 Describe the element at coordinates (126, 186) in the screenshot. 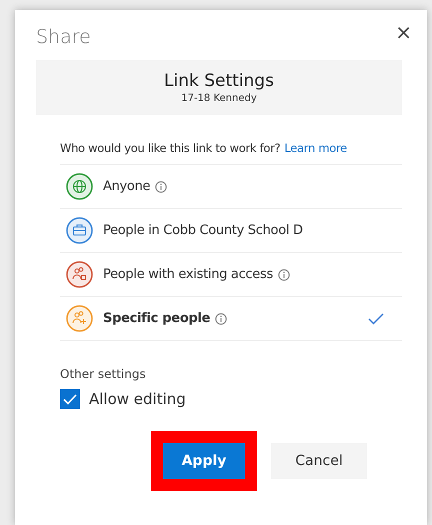

I see `option-label: Anyone` at that location.